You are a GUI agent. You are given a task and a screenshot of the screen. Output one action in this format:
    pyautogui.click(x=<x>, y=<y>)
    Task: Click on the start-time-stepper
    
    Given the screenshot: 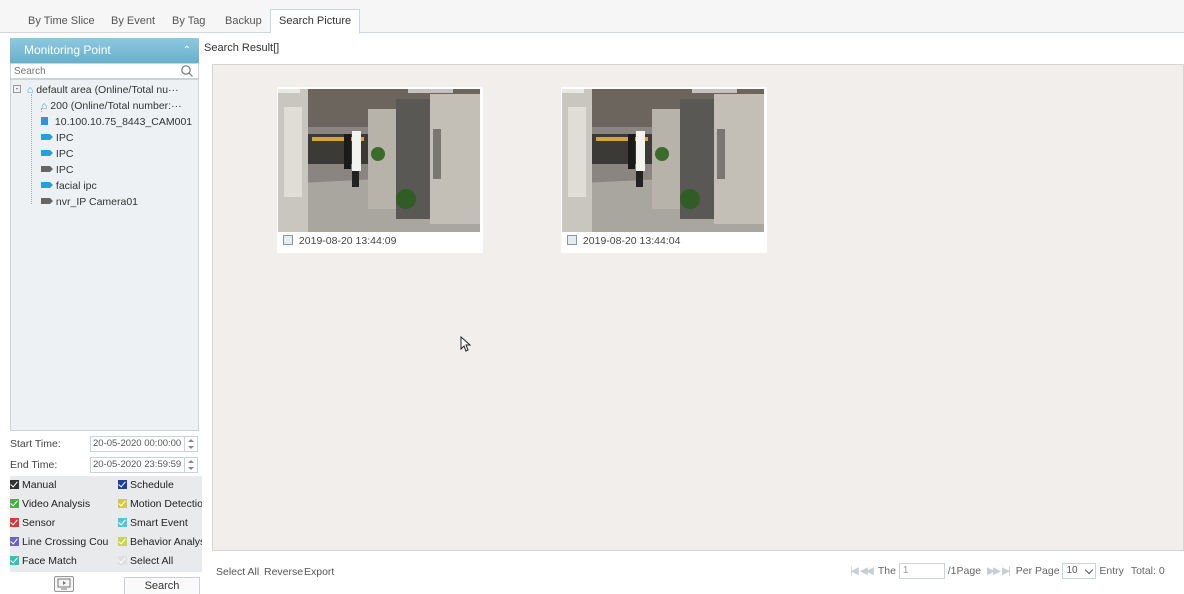 What is the action you would take?
    pyautogui.click(x=190, y=444)
    